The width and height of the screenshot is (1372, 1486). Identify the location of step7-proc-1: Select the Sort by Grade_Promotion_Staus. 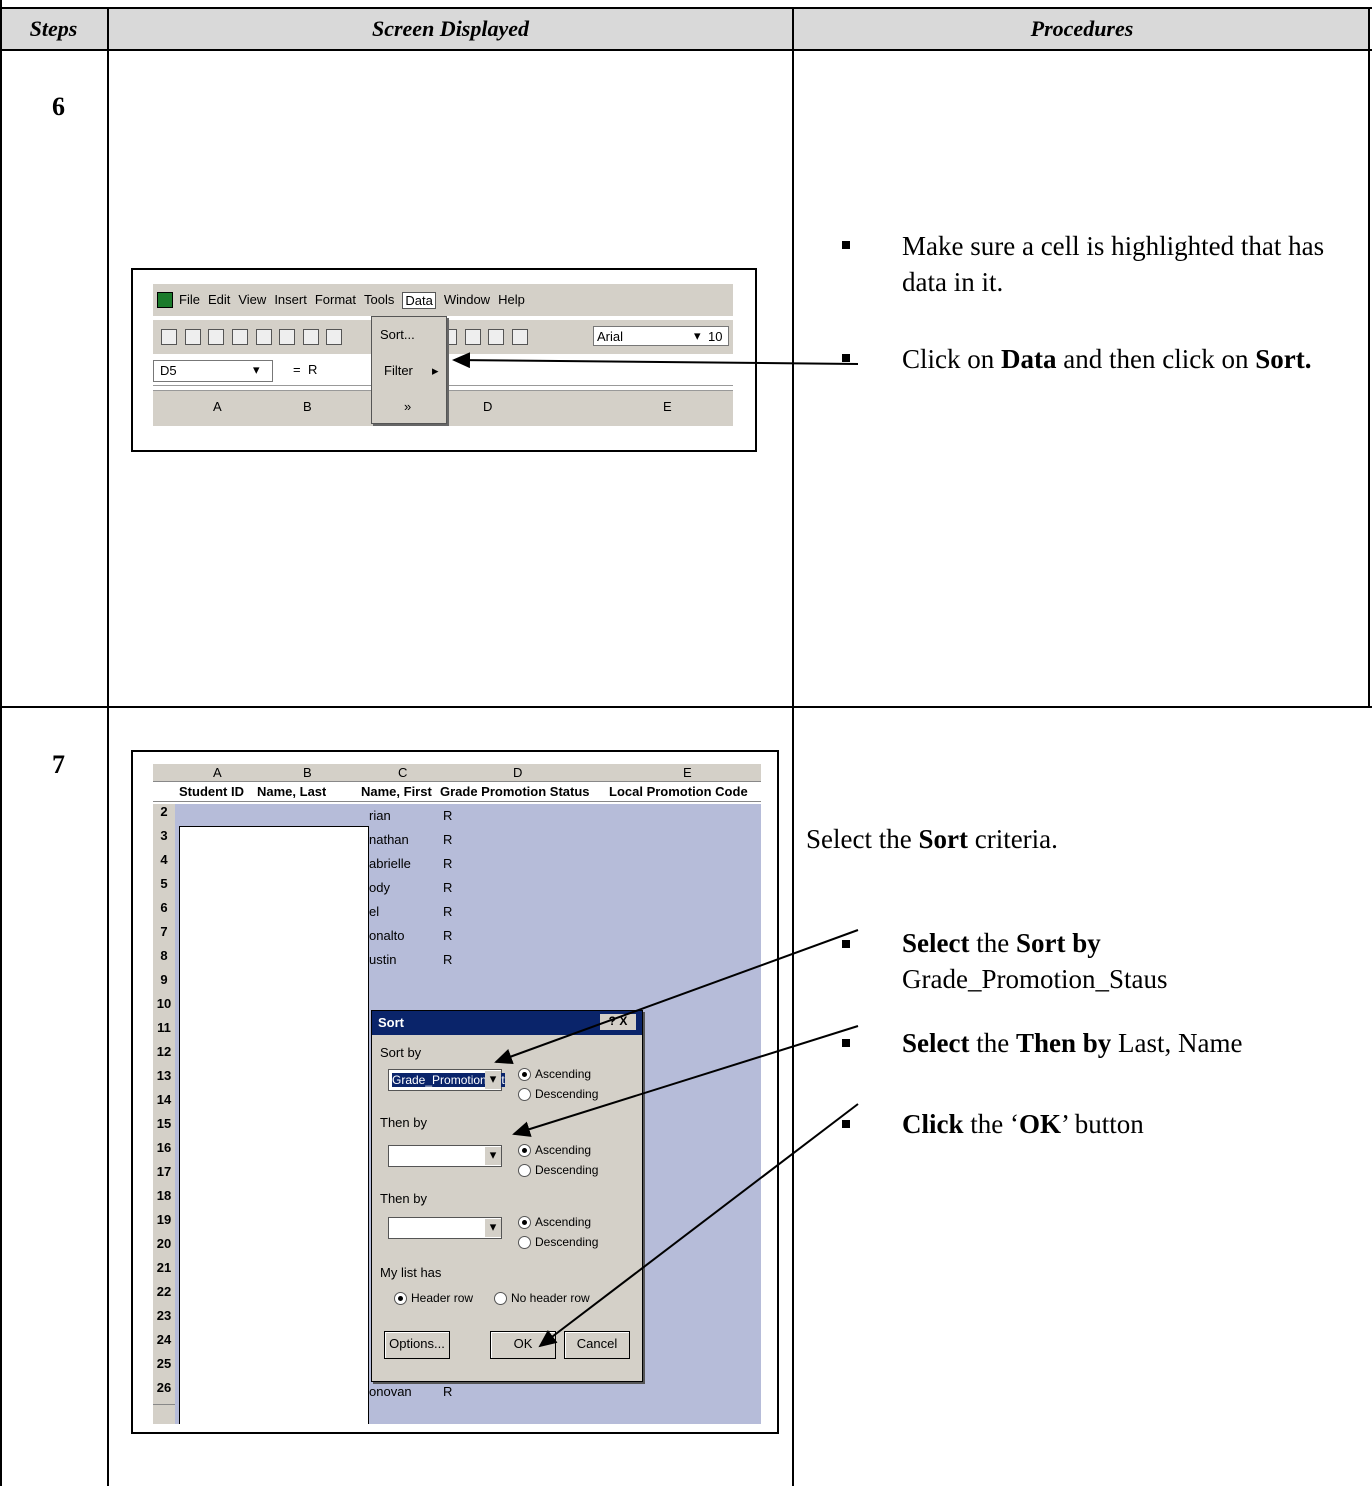
(1035, 961).